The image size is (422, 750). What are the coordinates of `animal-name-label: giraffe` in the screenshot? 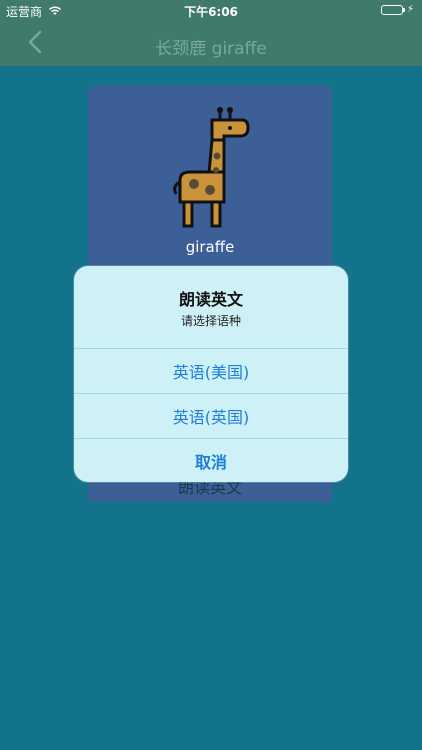 It's located at (210, 247).